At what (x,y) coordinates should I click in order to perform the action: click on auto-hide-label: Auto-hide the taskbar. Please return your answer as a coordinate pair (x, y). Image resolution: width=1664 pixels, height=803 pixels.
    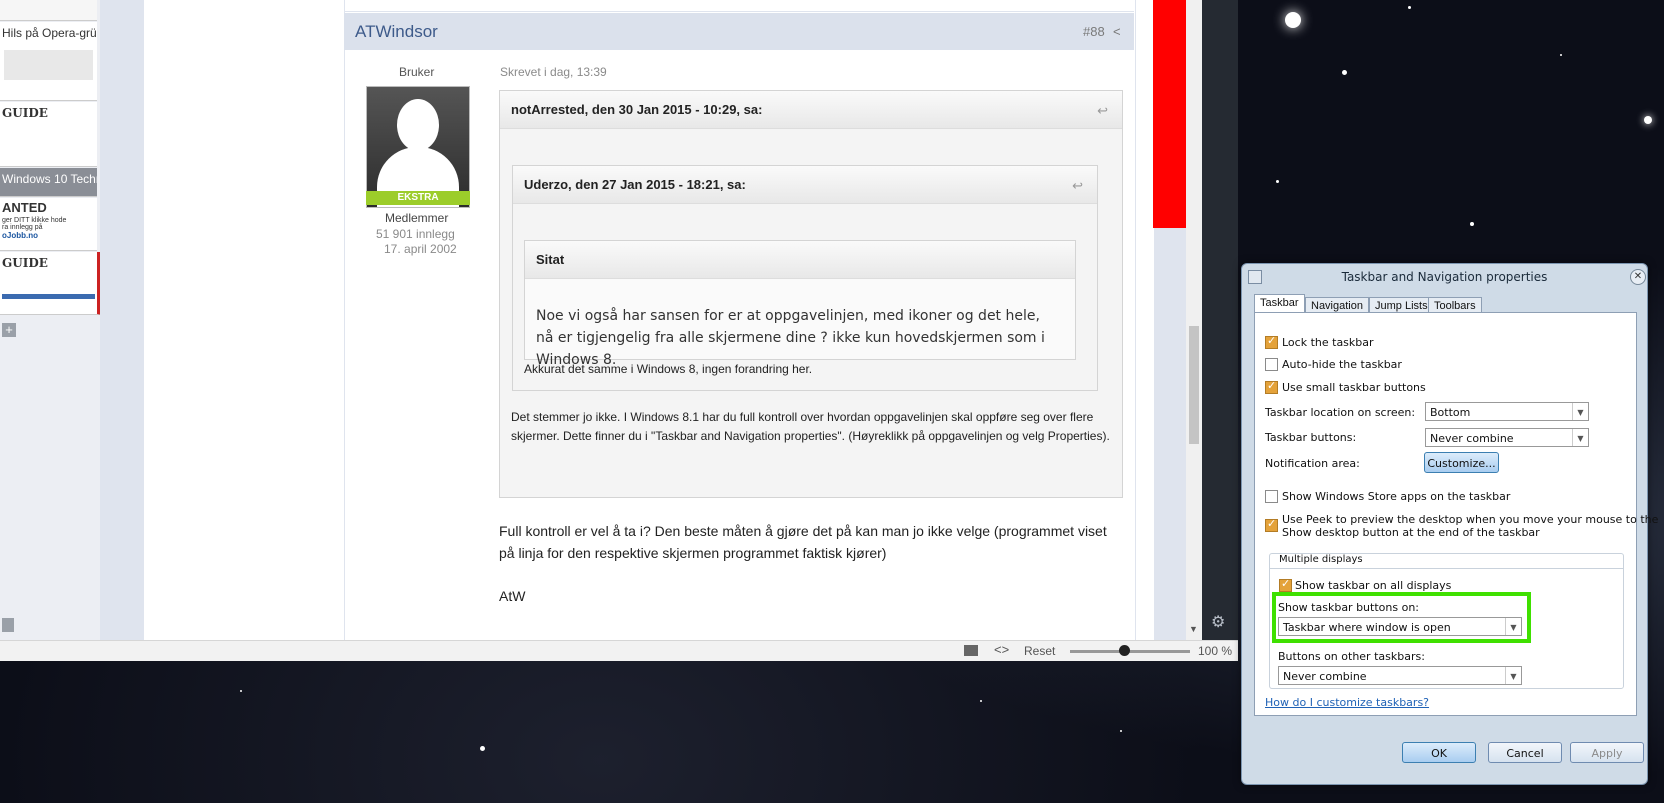
    Looking at the image, I should click on (1342, 364).